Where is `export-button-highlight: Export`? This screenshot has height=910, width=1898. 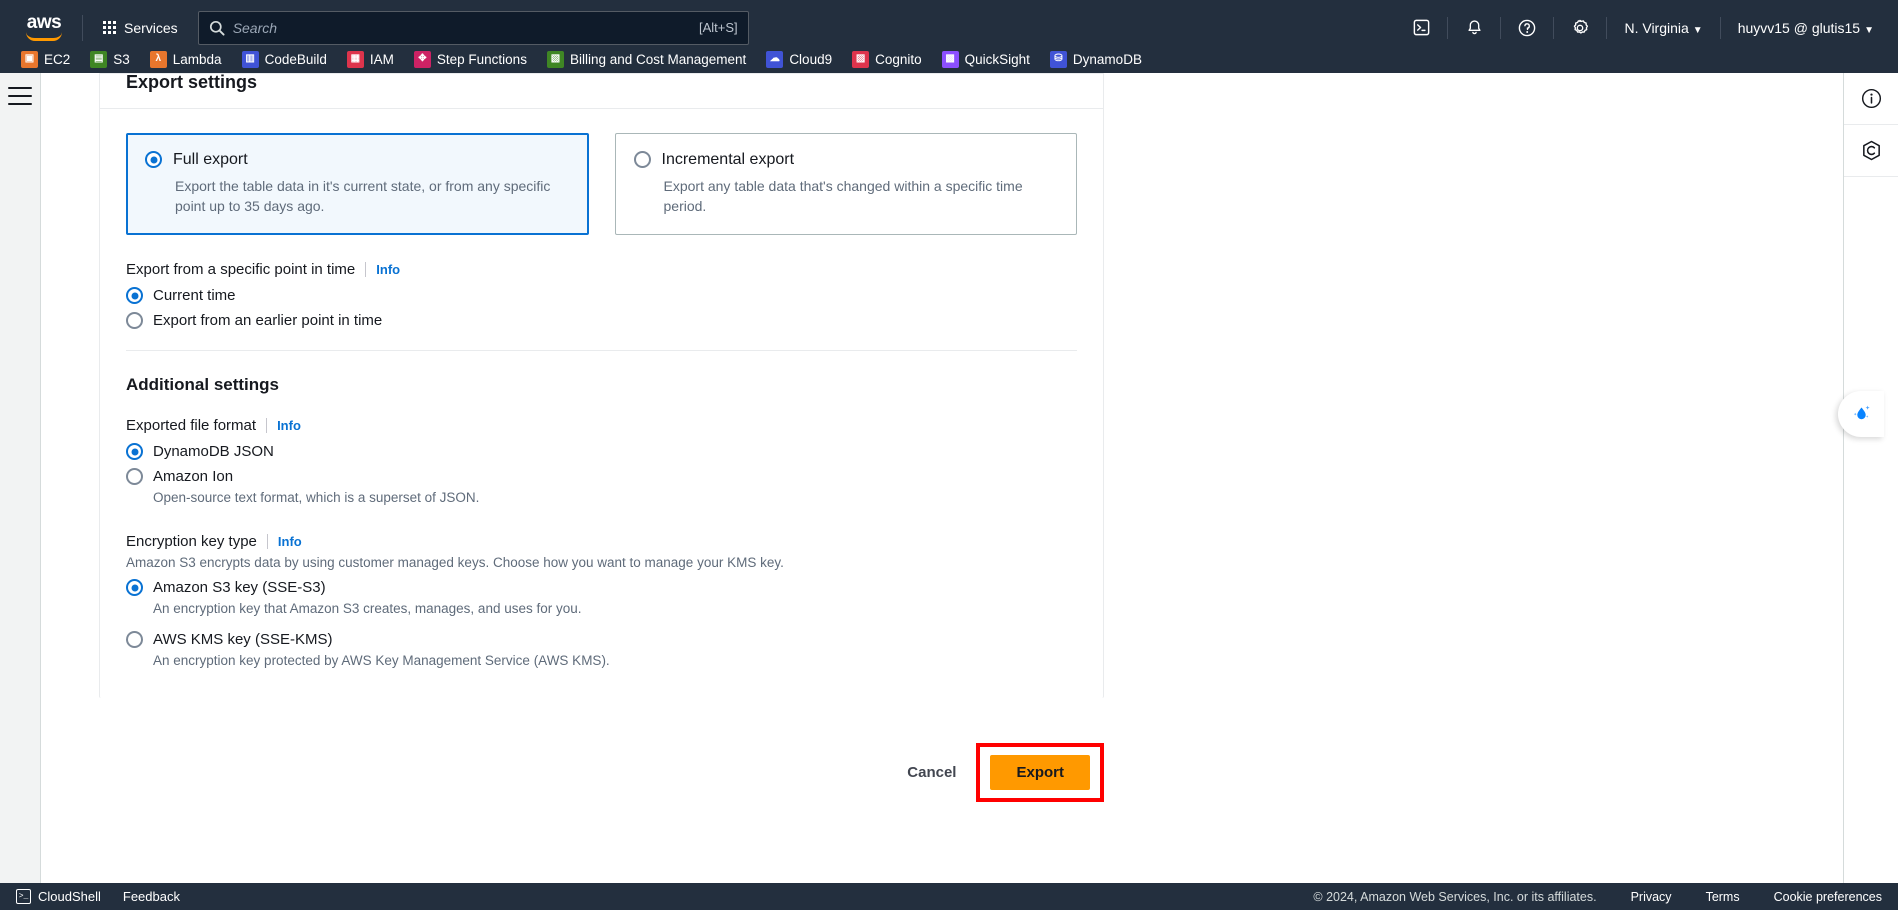 export-button-highlight: Export is located at coordinates (1040, 772).